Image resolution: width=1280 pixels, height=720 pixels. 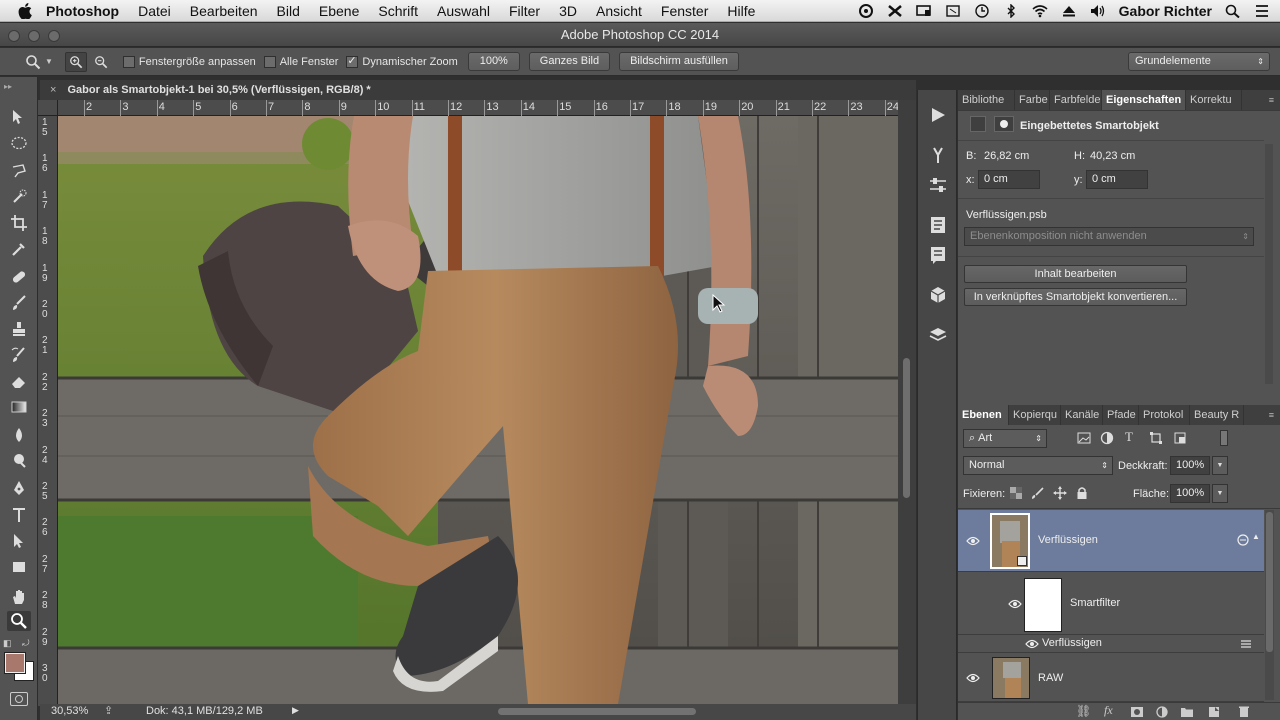 What do you see at coordinates (1050, 678) in the screenshot?
I see `raw-layer-name: RAW` at bounding box center [1050, 678].